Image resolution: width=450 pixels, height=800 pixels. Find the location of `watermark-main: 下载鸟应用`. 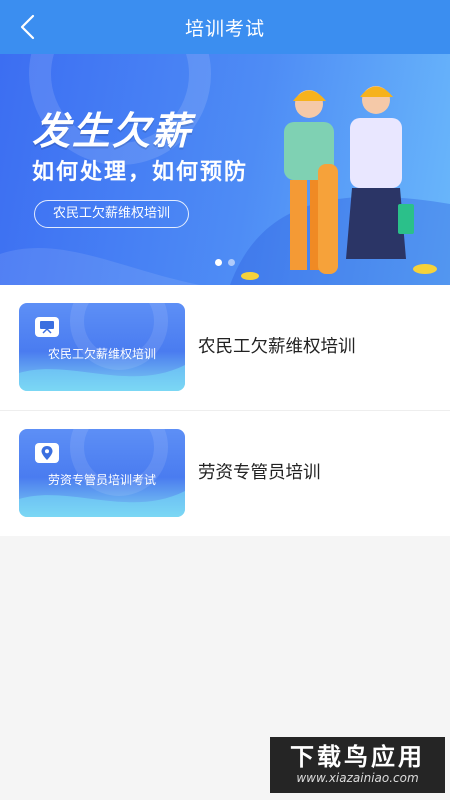

watermark-main: 下载鸟应用 is located at coordinates (357, 757).